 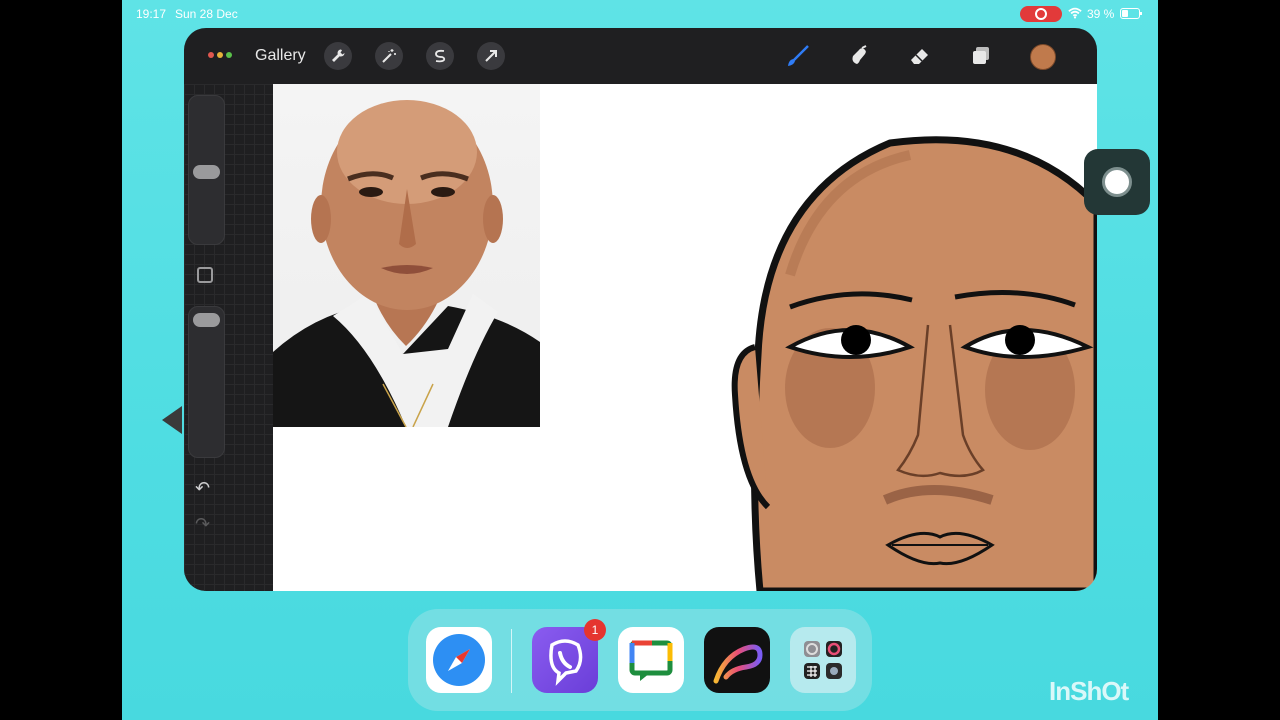 I want to click on gallery-button: Gallery, so click(x=280, y=56).